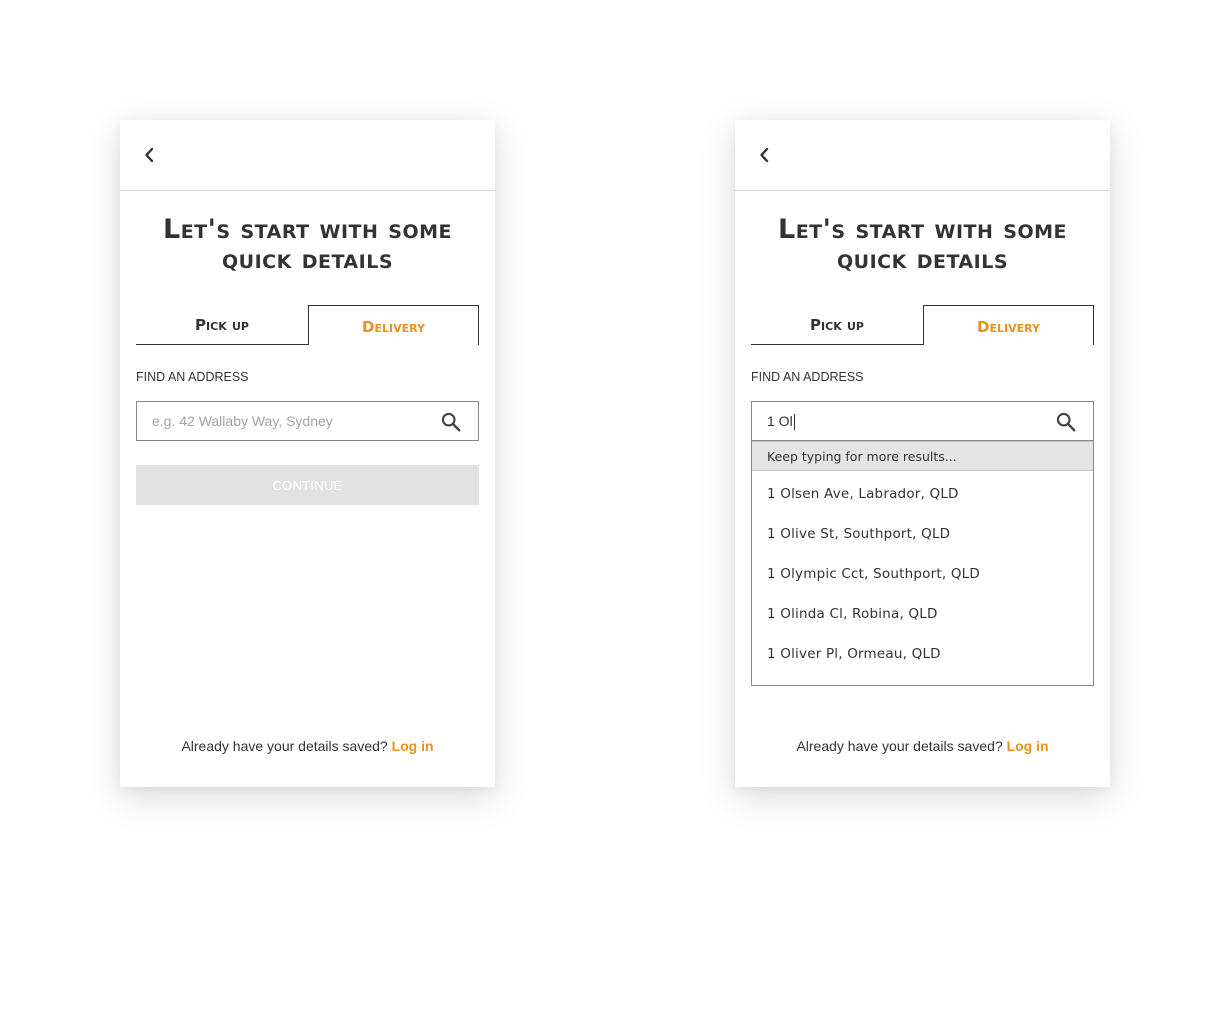  I want to click on address-search-box: 1 Ol, so click(922, 421).